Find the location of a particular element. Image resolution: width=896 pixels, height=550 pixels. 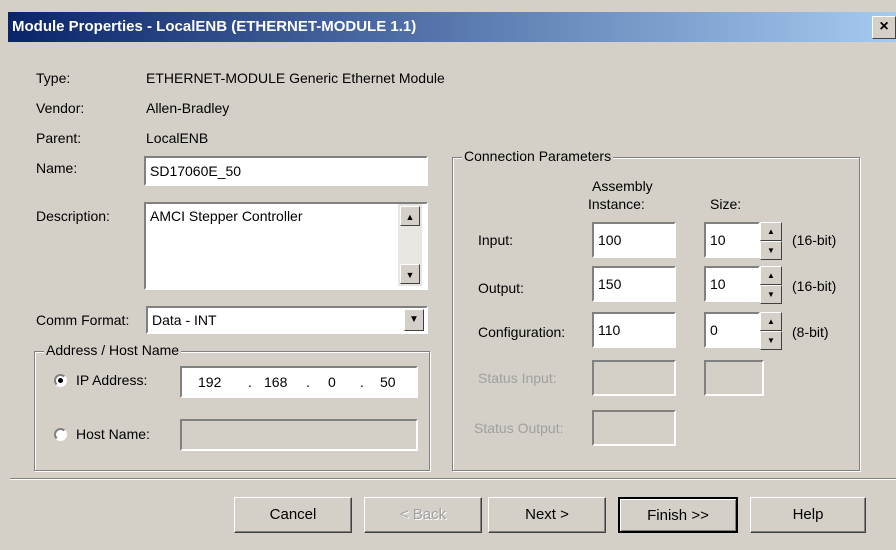

comm-format-value: Data - INT is located at coordinates (184, 320).